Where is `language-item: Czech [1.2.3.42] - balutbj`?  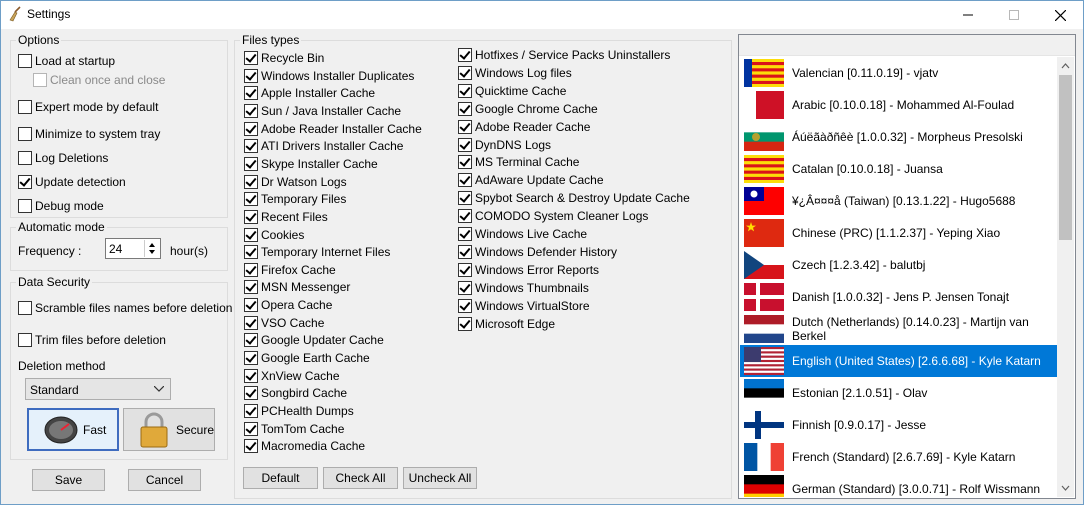 language-item: Czech [1.2.3.42] - balutbj is located at coordinates (898, 265).